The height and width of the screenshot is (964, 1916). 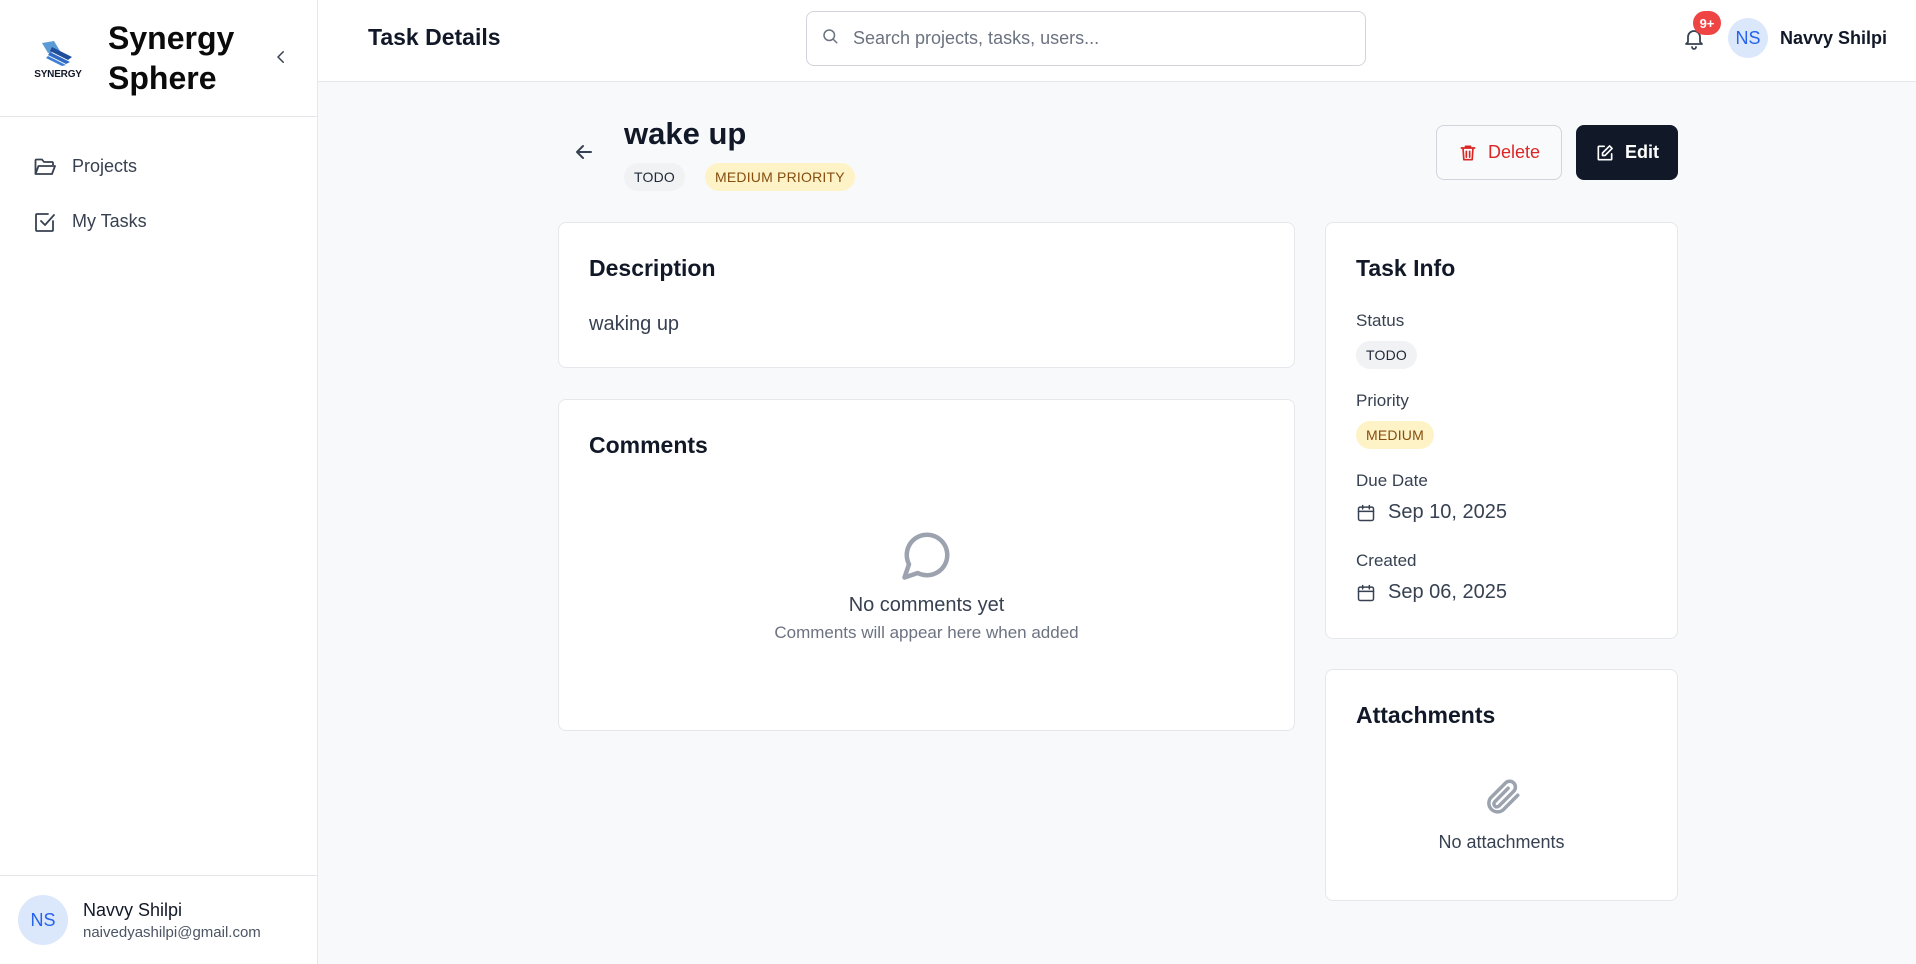 What do you see at coordinates (1642, 152) in the screenshot?
I see `edit-label: Edit` at bounding box center [1642, 152].